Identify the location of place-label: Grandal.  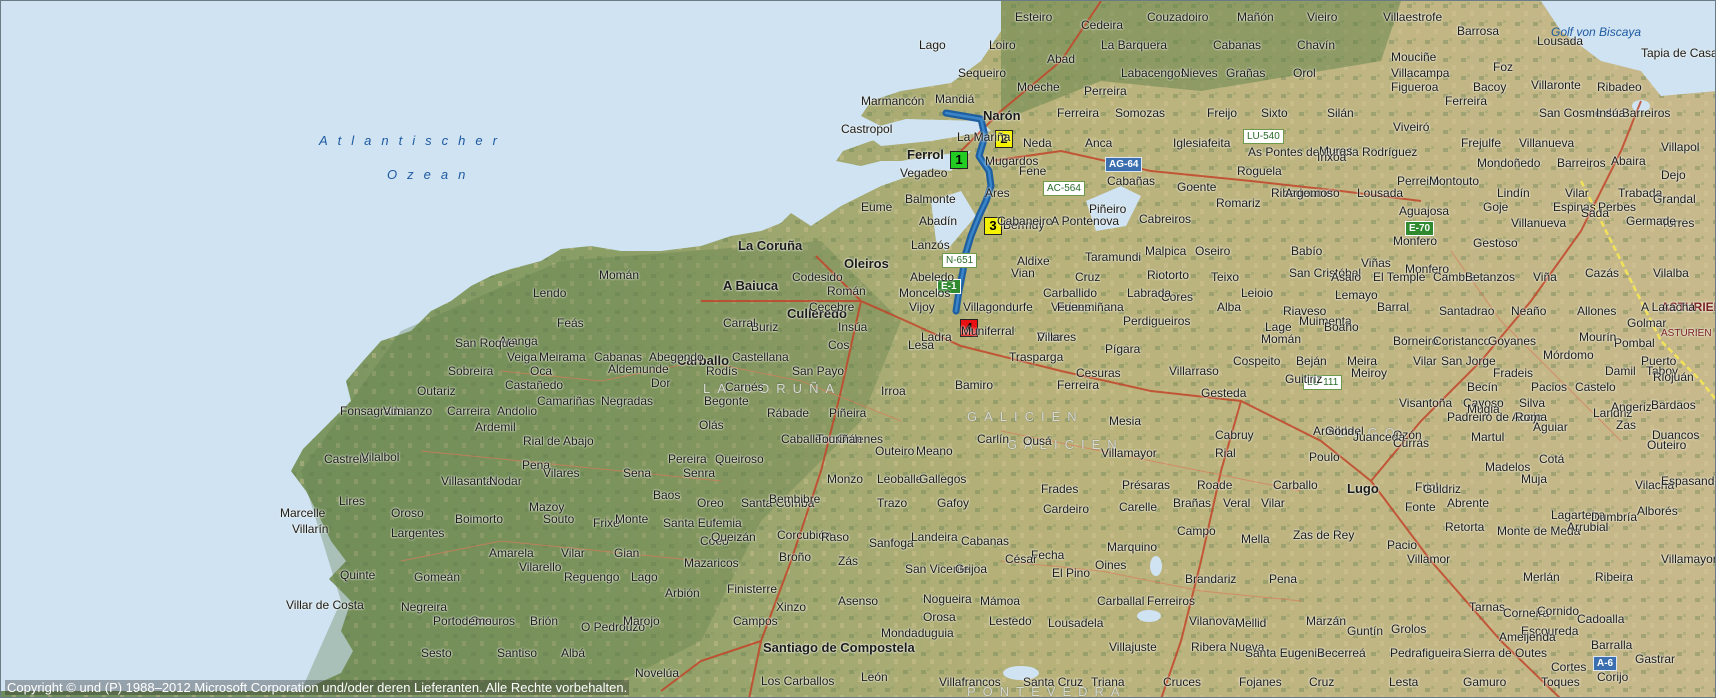
(1674, 199).